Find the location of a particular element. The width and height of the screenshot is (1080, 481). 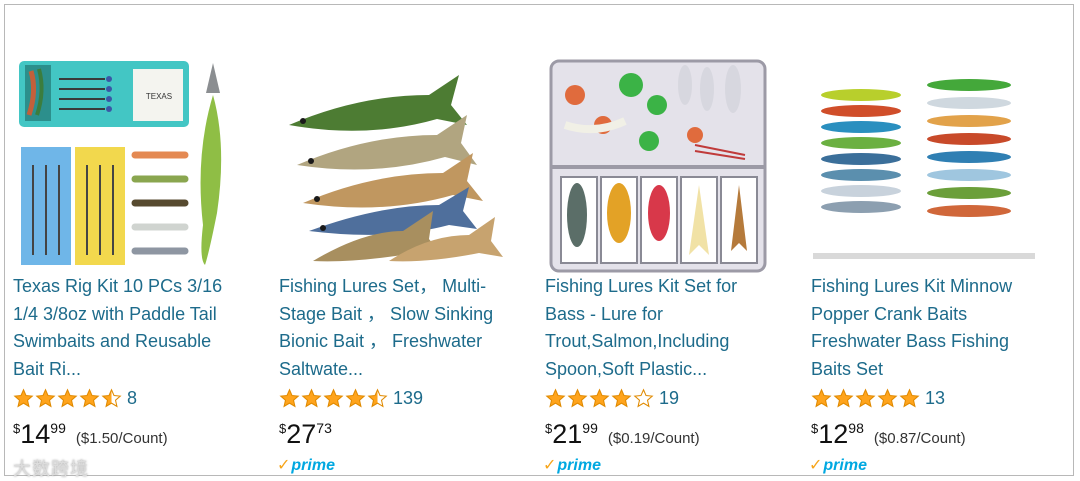

rating: 139 is located at coordinates (351, 398).